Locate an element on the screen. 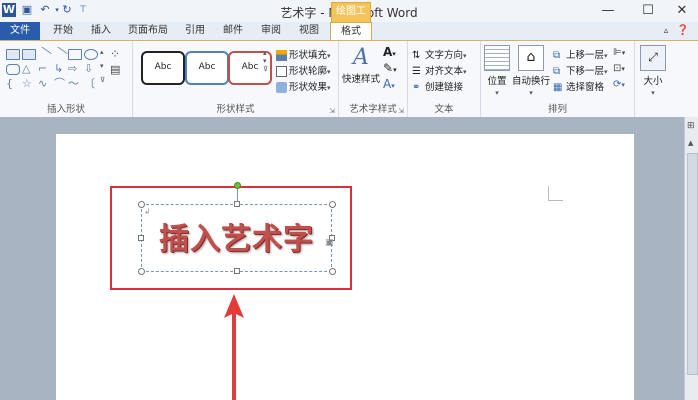  shape-outline-button: 形状轮廓▾ is located at coordinates (303, 70).